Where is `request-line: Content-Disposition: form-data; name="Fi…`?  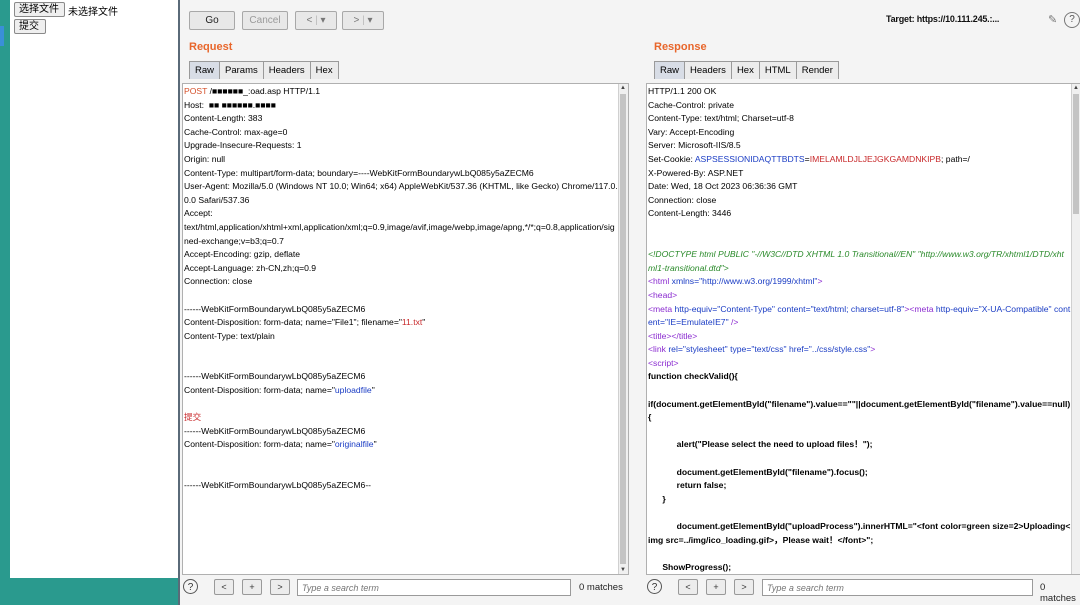
request-line: Content-Disposition: form-data; name="Fi… is located at coordinates (401, 323).